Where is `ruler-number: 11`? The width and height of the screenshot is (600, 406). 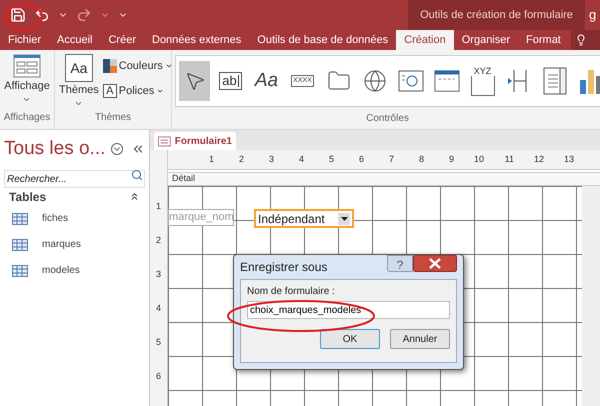
ruler-number: 11 is located at coordinates (509, 159).